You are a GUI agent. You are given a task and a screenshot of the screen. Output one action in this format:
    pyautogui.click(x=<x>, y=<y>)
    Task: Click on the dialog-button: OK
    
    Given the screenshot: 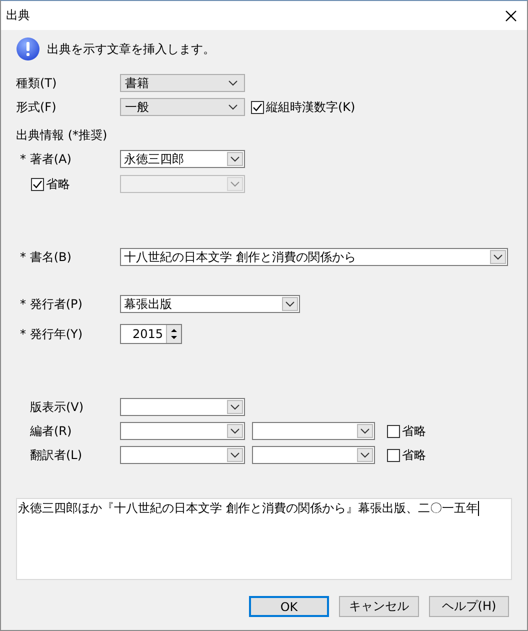 What is the action you would take?
    pyautogui.click(x=289, y=606)
    